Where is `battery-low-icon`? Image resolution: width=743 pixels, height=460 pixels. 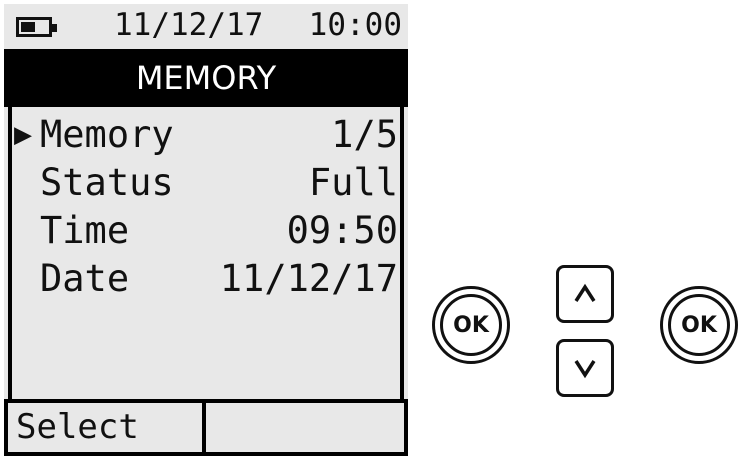
battery-low-icon is located at coordinates (36, 27).